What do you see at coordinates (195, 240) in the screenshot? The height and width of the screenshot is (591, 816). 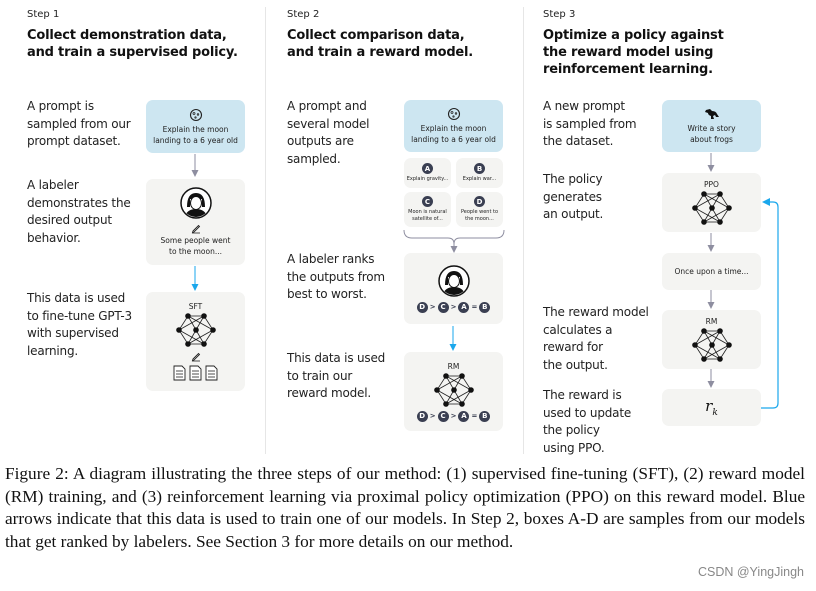 I see `output-text: Some people went` at bounding box center [195, 240].